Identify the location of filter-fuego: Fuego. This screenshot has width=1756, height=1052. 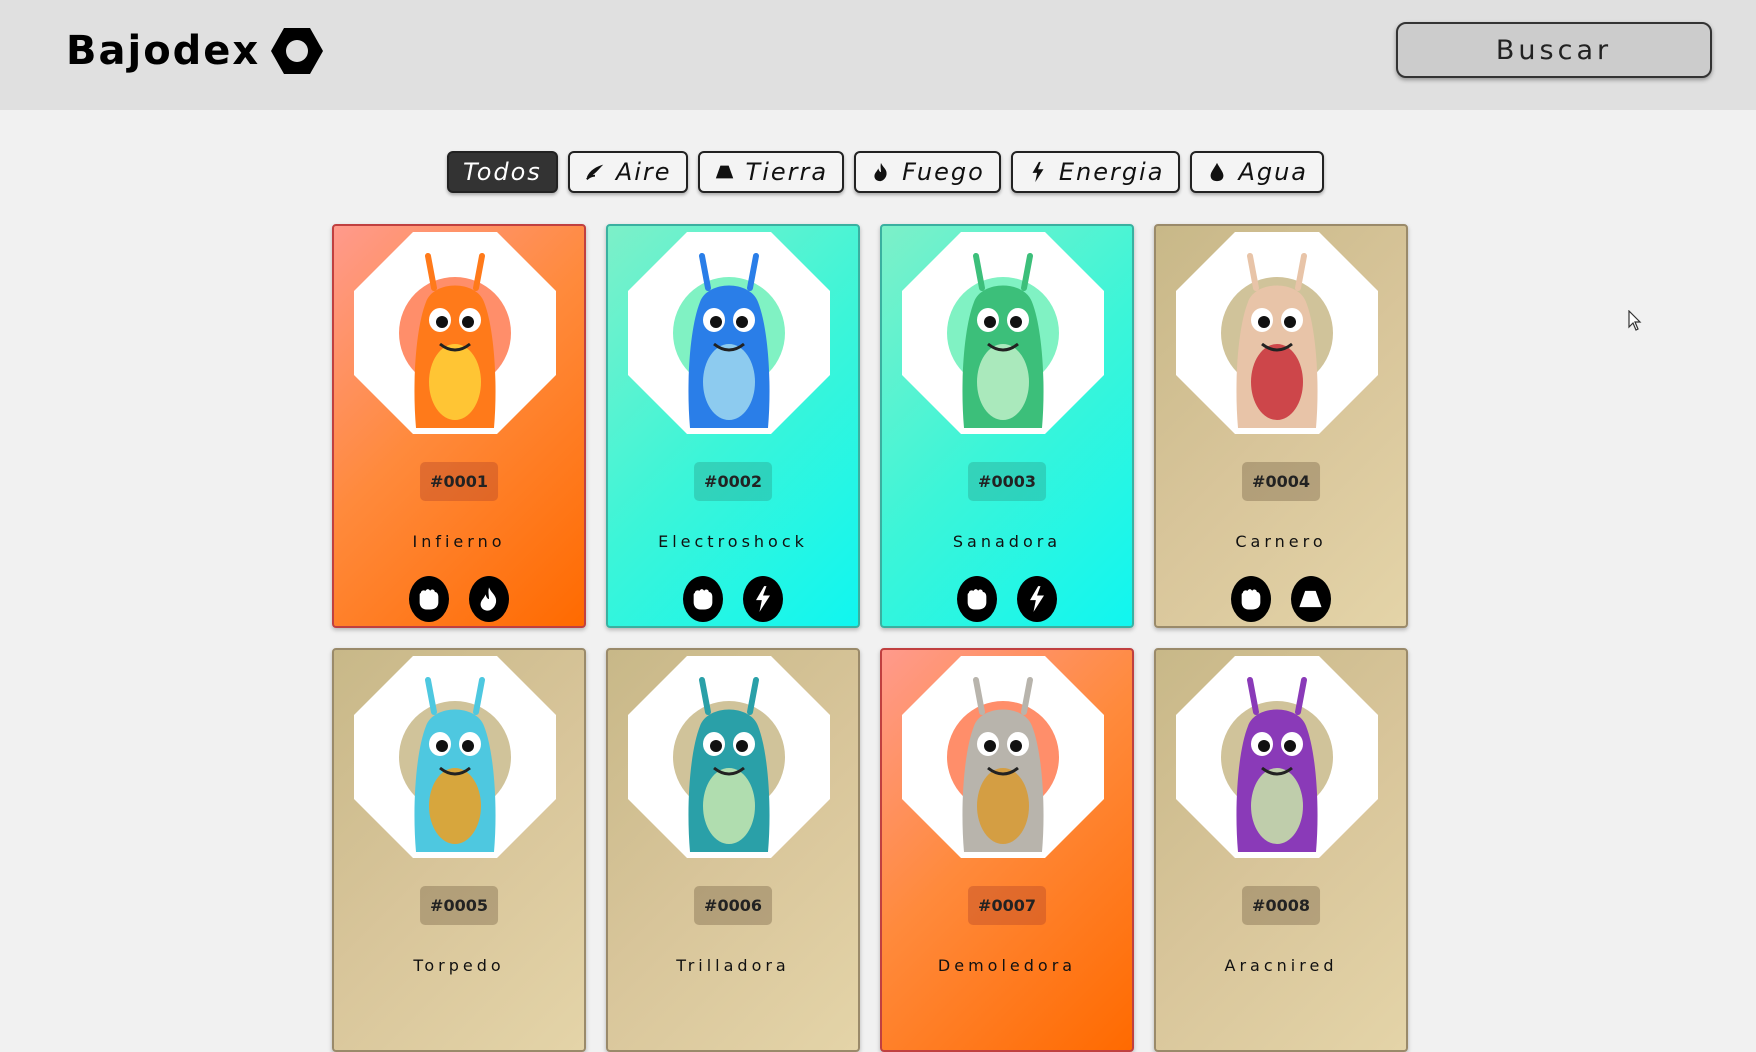
(927, 172).